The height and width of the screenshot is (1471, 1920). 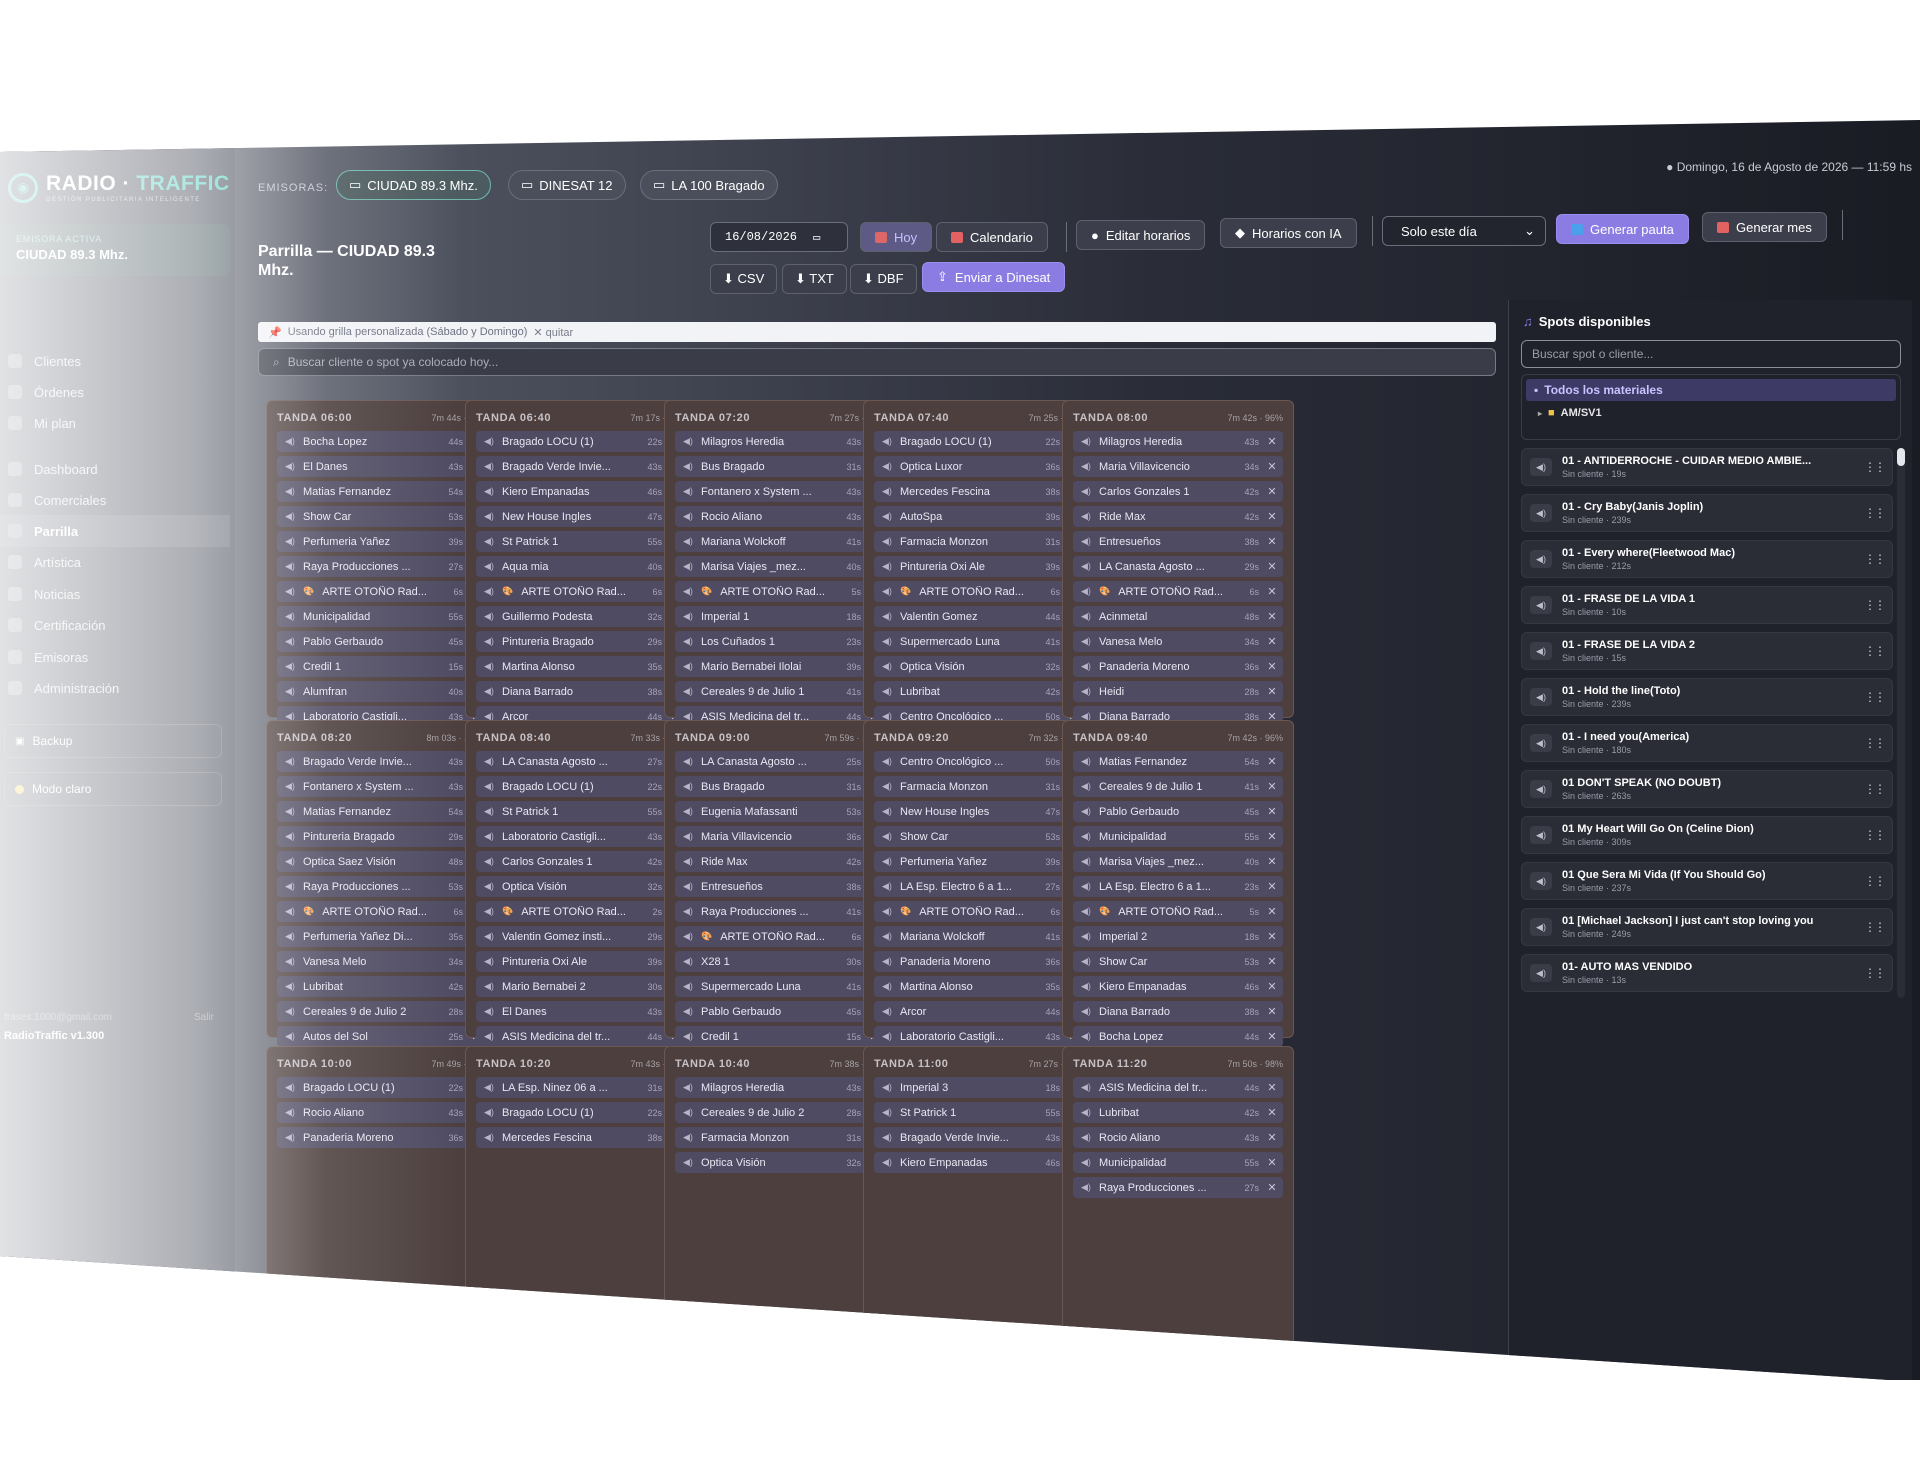 I want to click on calendar-button: Calendario, so click(x=992, y=237).